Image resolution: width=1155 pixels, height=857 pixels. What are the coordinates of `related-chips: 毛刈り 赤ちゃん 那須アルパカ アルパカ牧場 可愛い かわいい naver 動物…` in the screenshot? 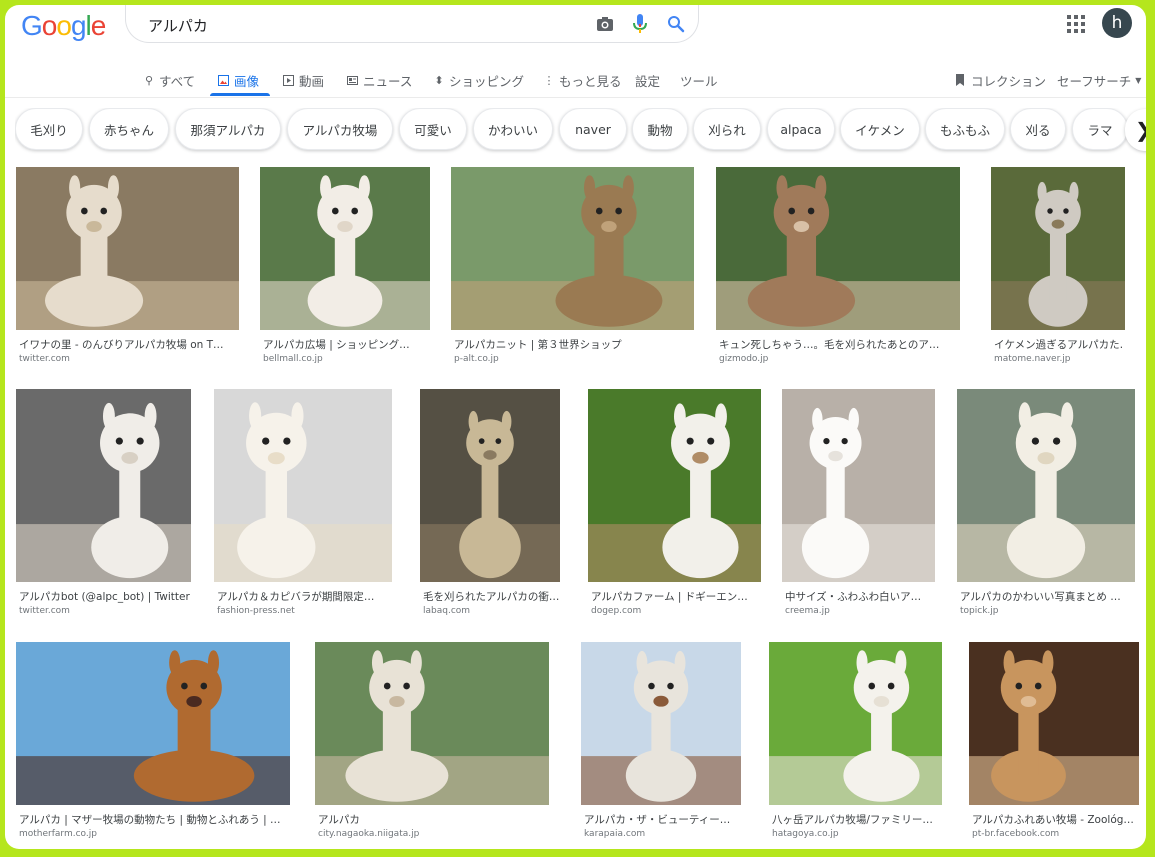 It's located at (580, 131).